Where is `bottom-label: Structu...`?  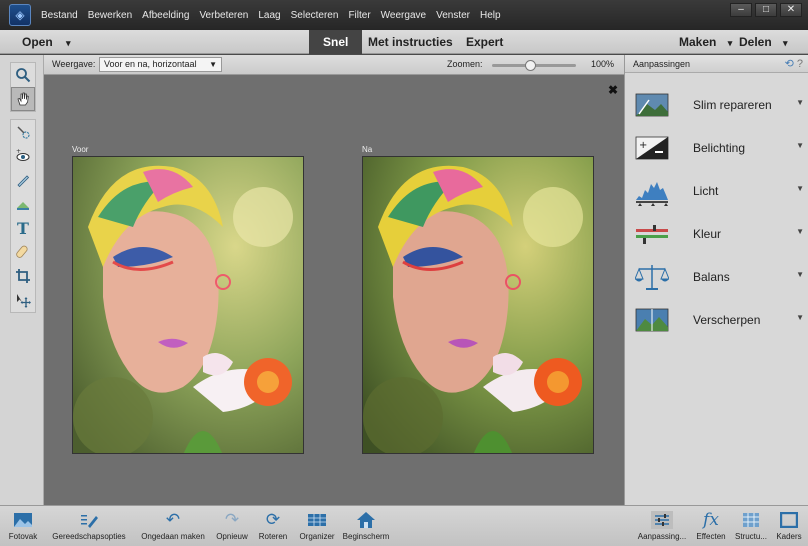
bottom-label: Structu... is located at coordinates (750, 536).